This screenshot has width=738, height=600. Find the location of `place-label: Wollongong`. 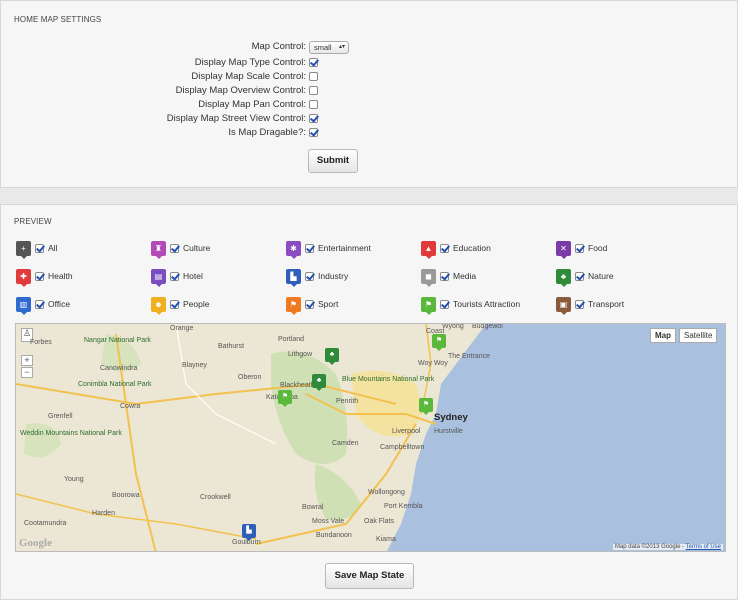

place-label: Wollongong is located at coordinates (386, 492).